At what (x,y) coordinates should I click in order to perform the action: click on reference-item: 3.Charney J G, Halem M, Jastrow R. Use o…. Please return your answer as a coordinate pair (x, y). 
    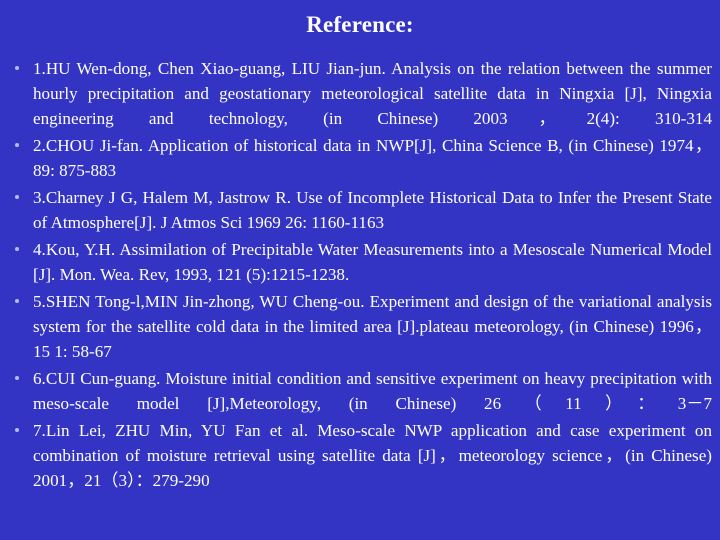
    Looking at the image, I should click on (360, 210).